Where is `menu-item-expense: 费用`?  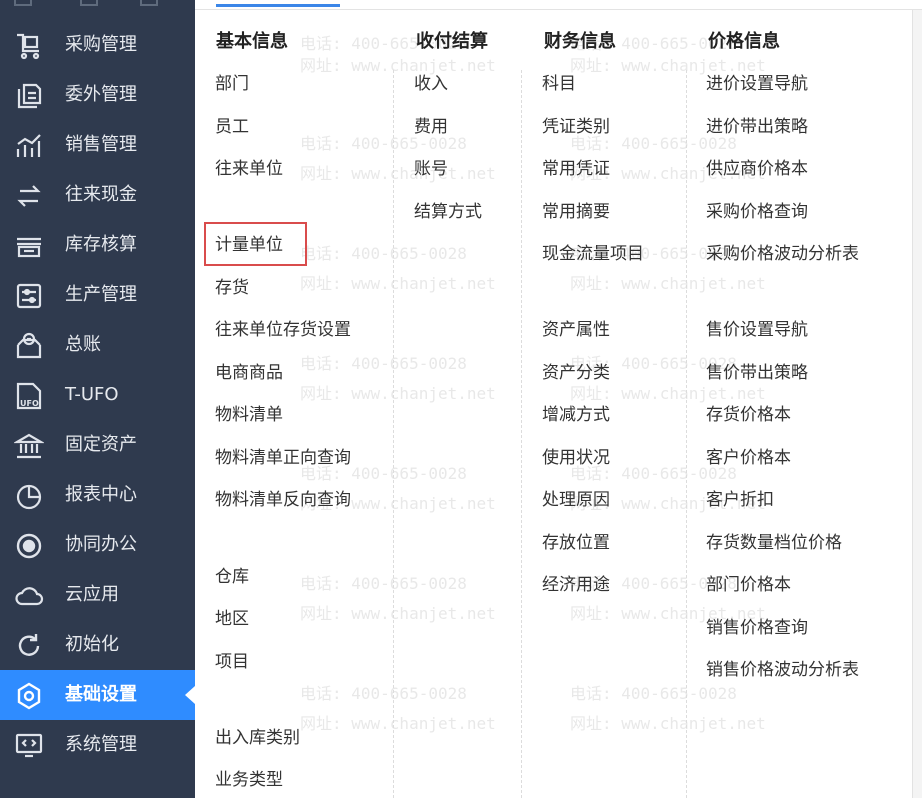
menu-item-expense: 费用 is located at coordinates (431, 127).